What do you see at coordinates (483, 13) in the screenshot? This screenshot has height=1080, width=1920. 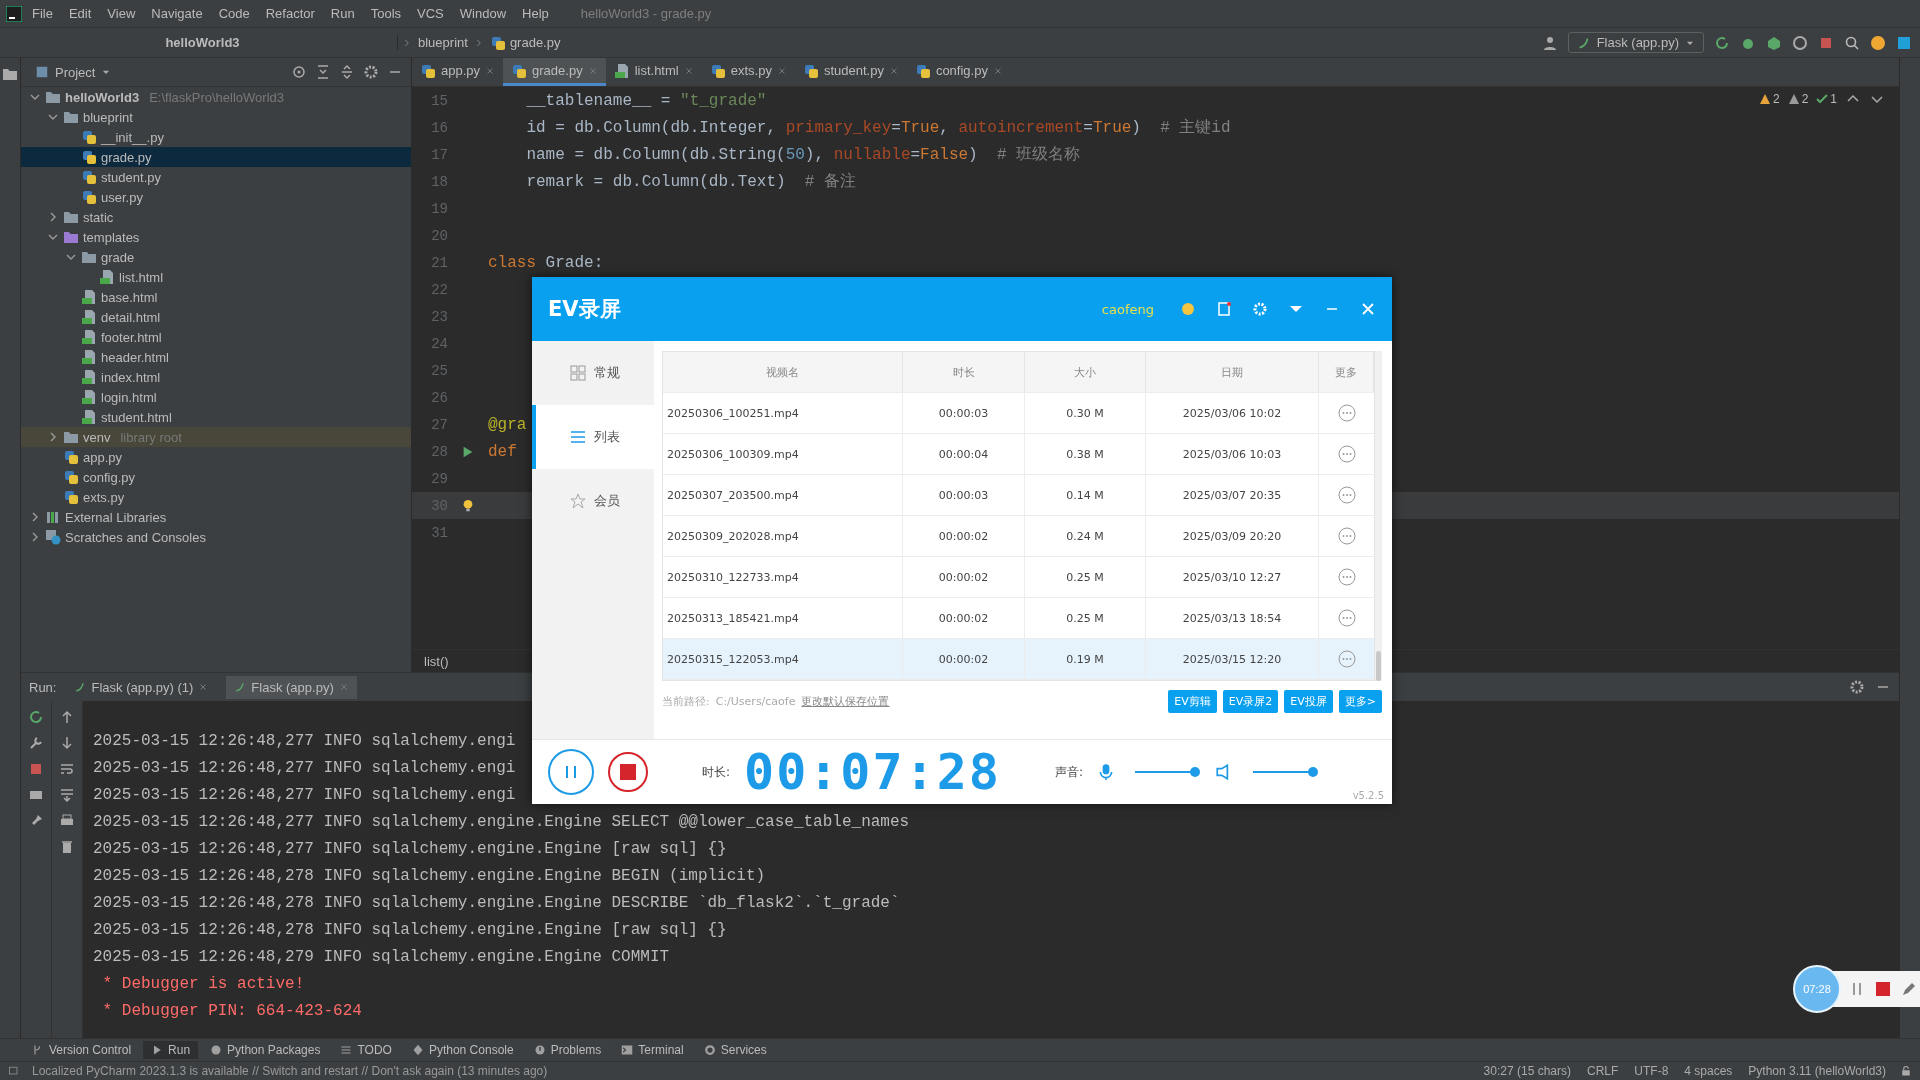 I see `menu-item: Window` at bounding box center [483, 13].